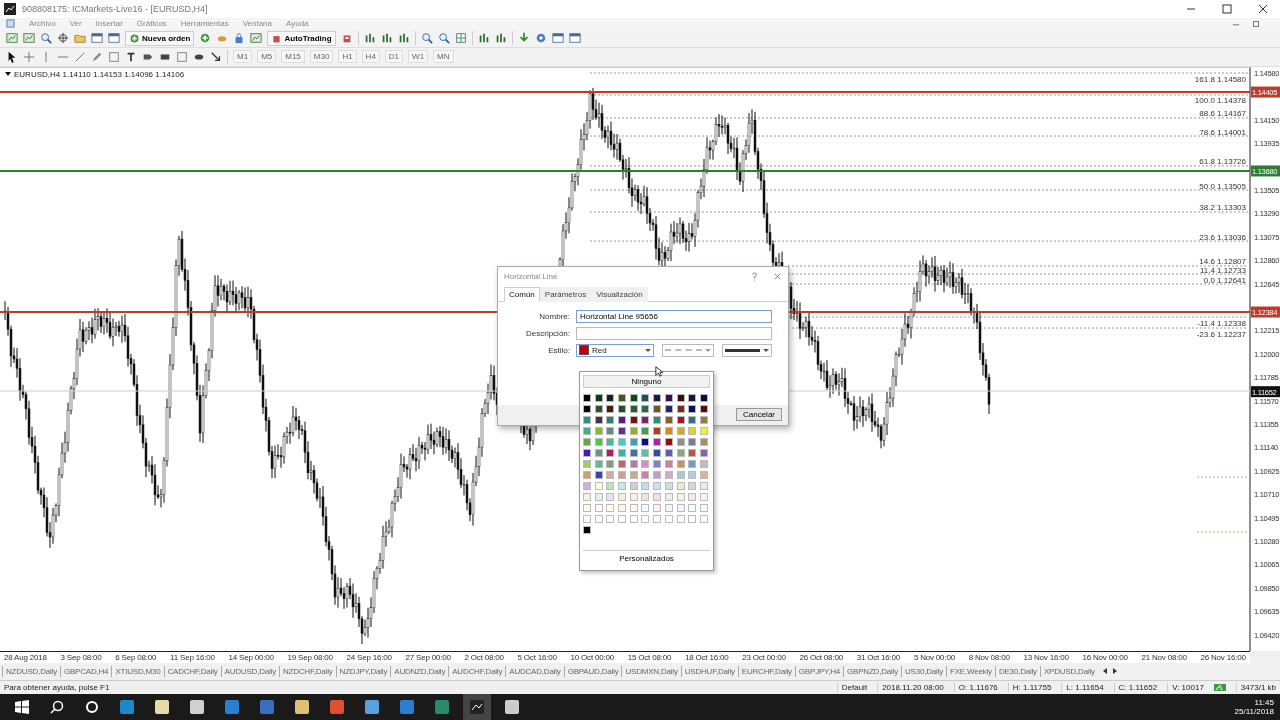  What do you see at coordinates (151, 24) in the screenshot?
I see `menu-item: Gráficos` at bounding box center [151, 24].